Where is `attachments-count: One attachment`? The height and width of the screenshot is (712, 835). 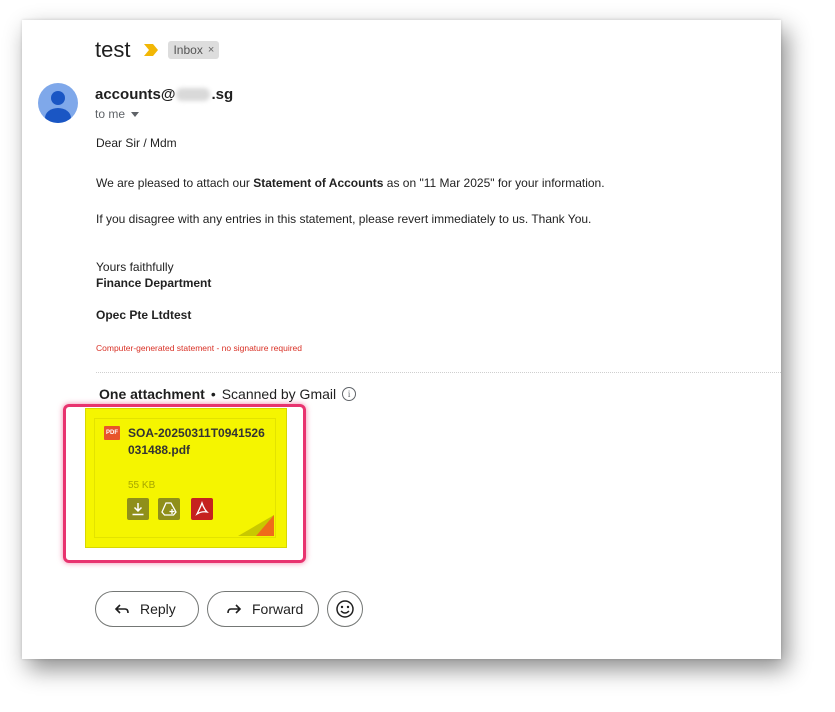 attachments-count: One attachment is located at coordinates (152, 394).